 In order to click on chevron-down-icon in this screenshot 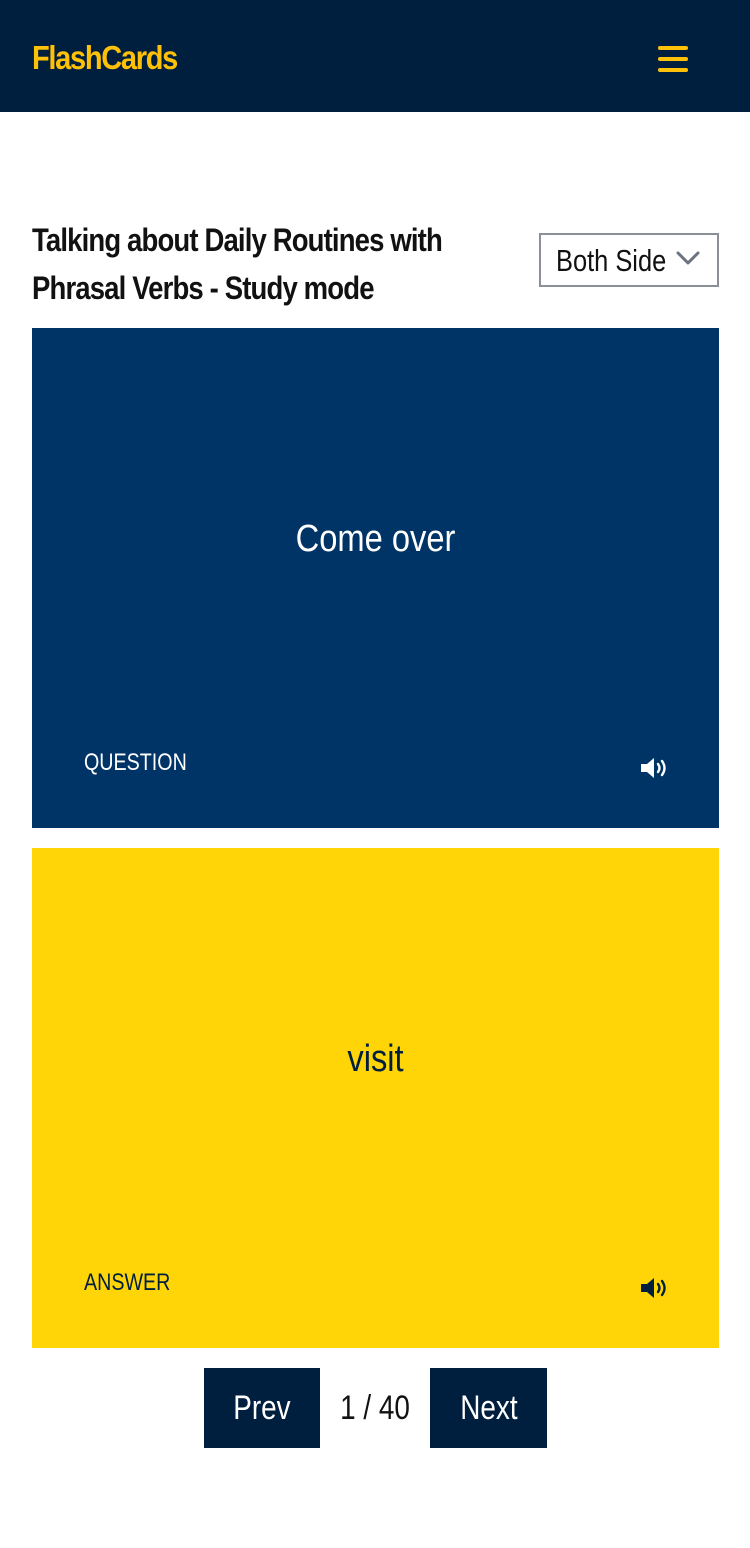, I will do `click(688, 258)`.